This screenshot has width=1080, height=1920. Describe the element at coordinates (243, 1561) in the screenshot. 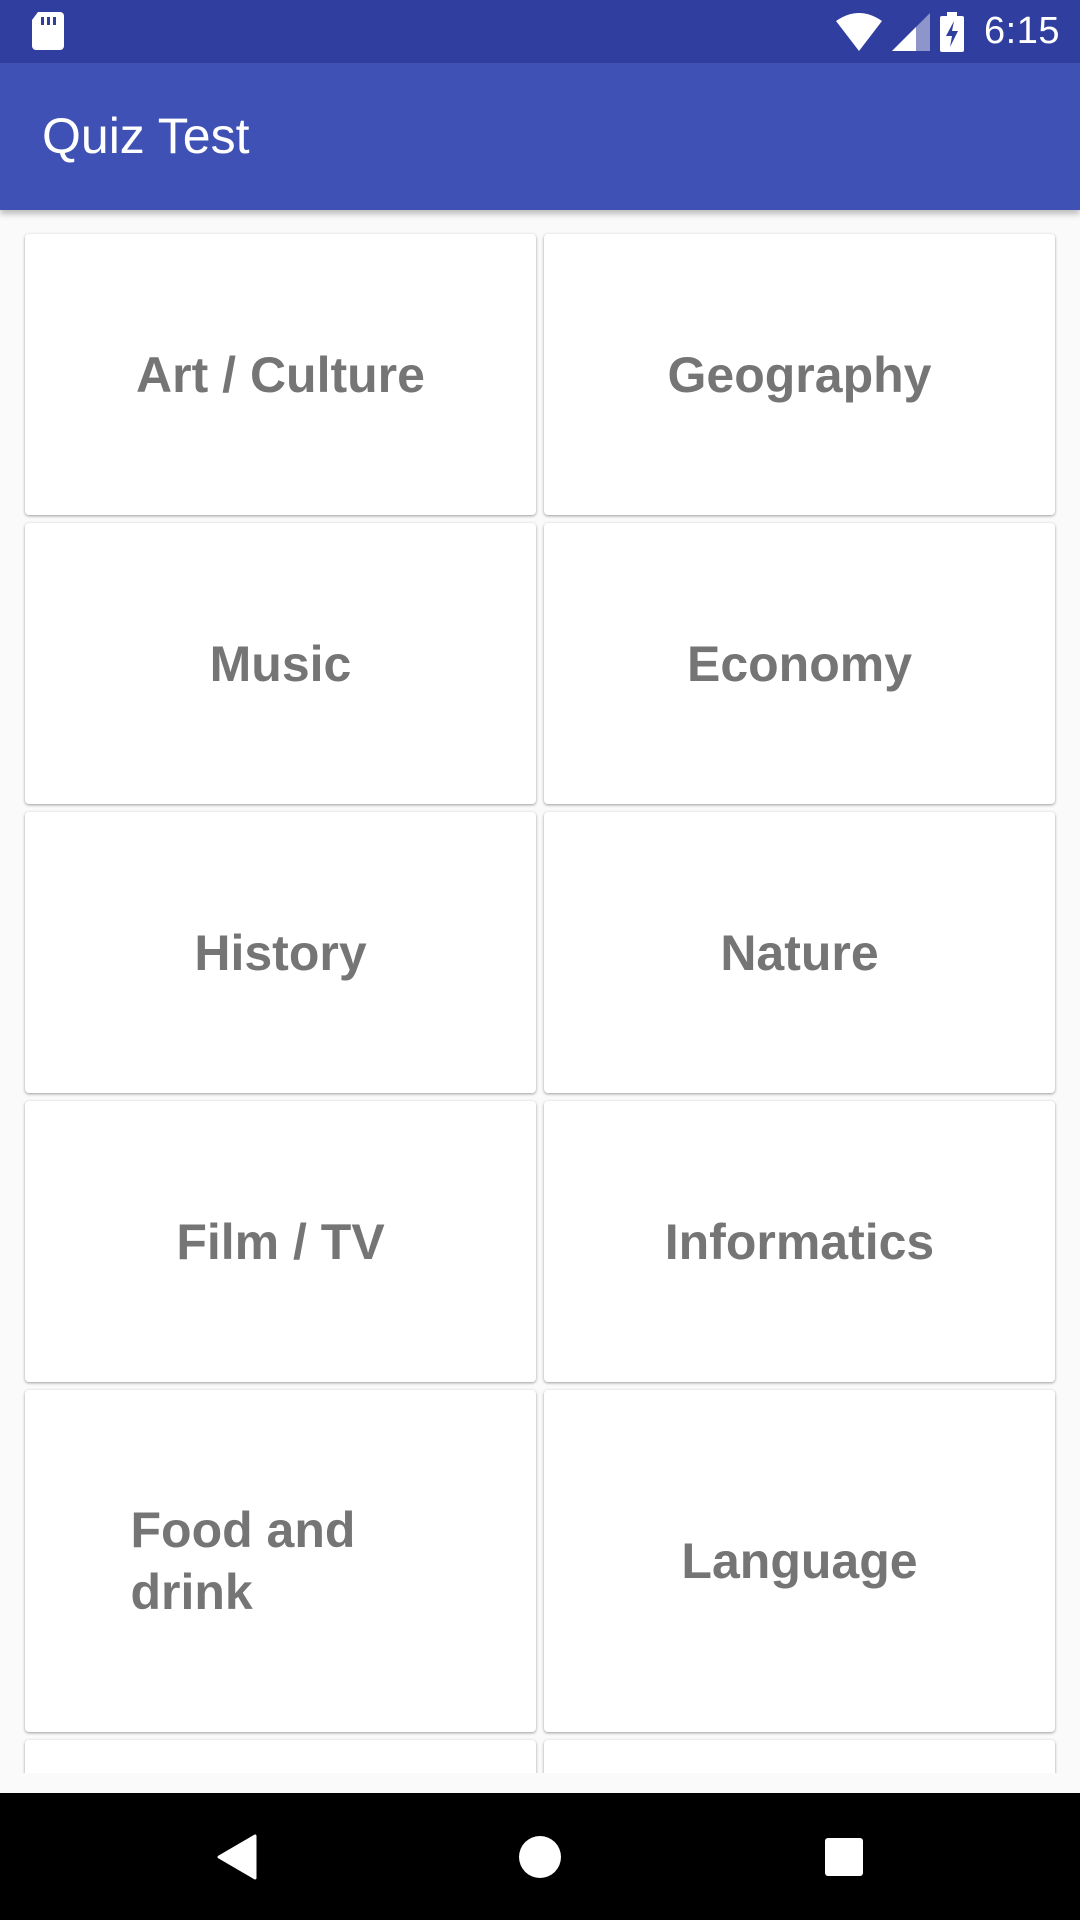

I see `category-label: Food and drink` at that location.